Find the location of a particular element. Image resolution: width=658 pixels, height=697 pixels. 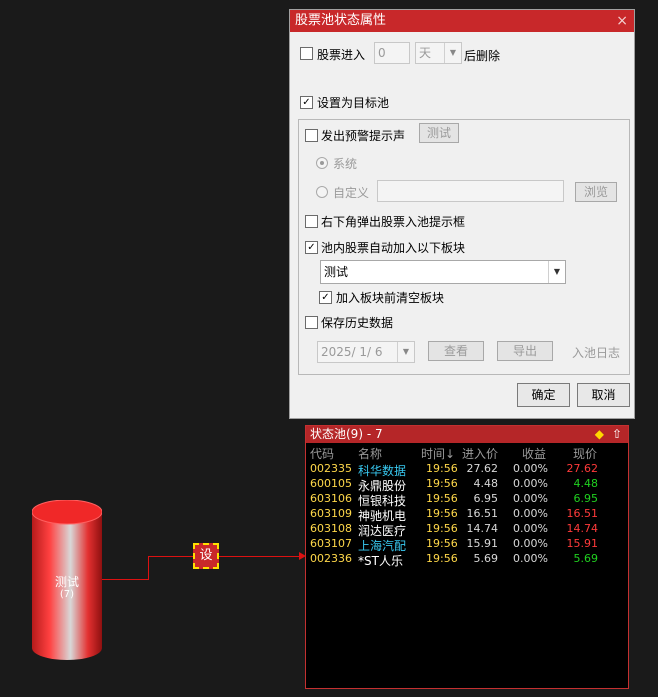

table-row: 603109 神驰机电 19:56 16.51 0.00% 16.51 is located at coordinates (467, 515).